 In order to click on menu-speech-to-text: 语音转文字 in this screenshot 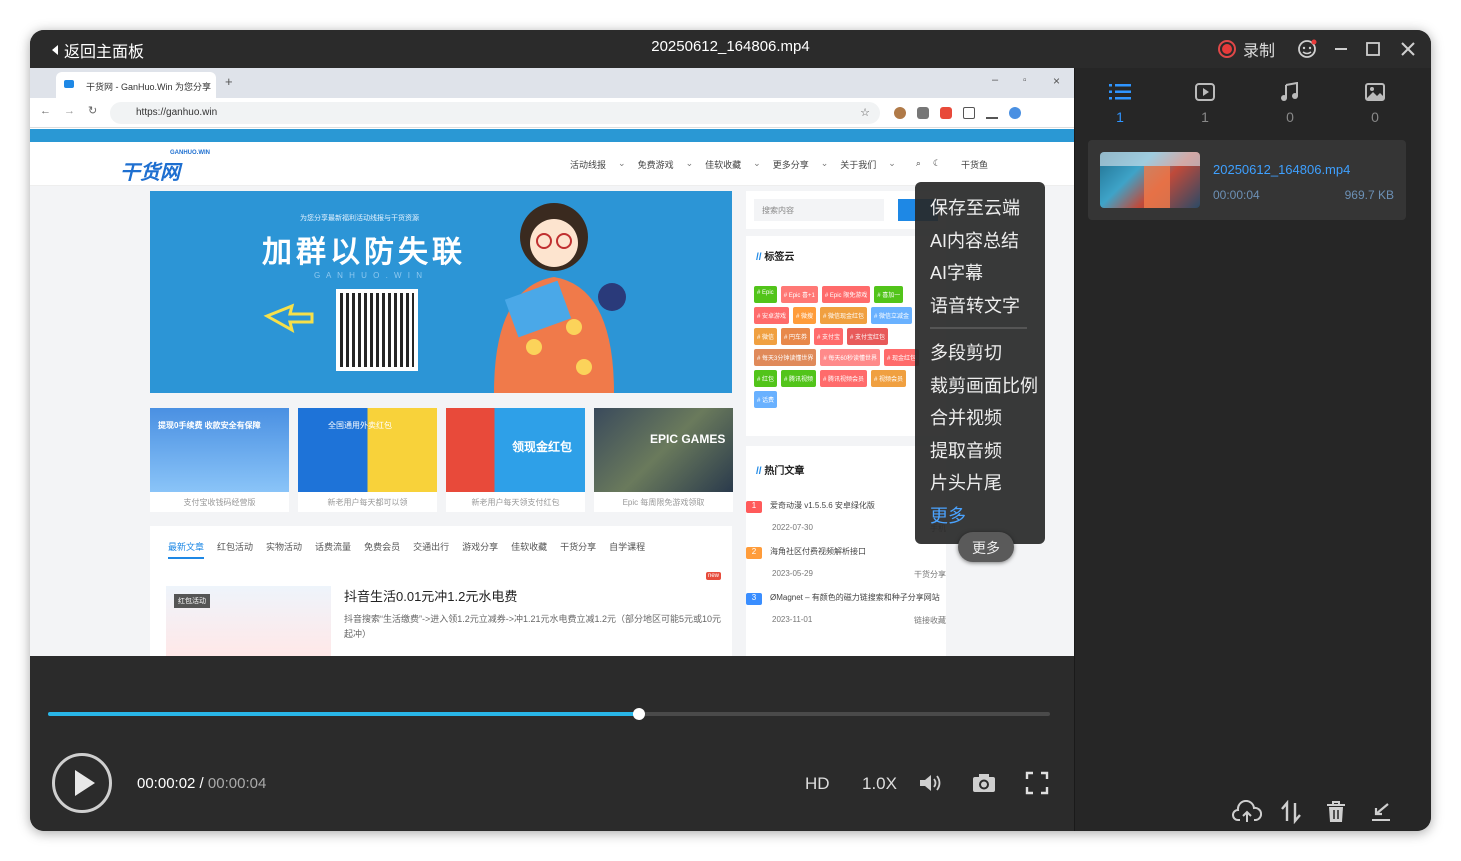, I will do `click(980, 308)`.